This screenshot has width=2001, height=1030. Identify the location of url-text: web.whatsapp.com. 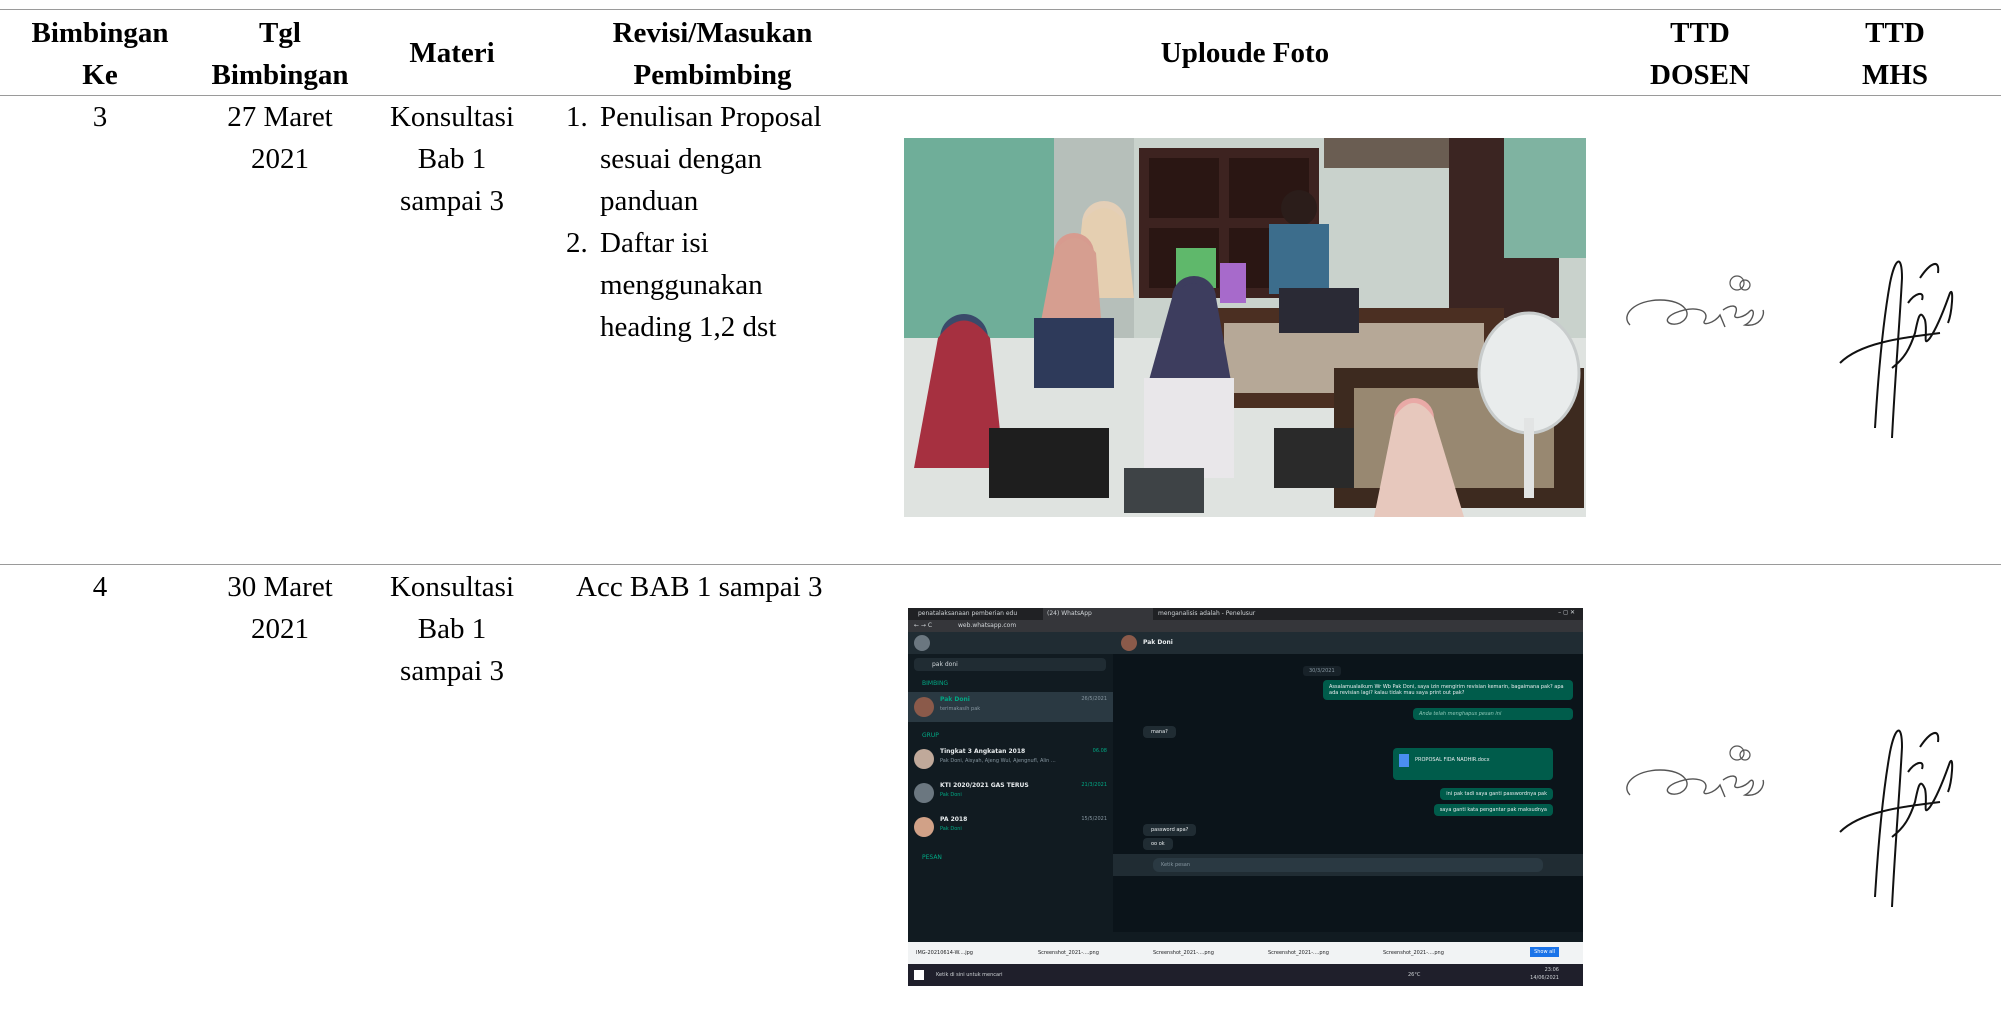
(987, 625).